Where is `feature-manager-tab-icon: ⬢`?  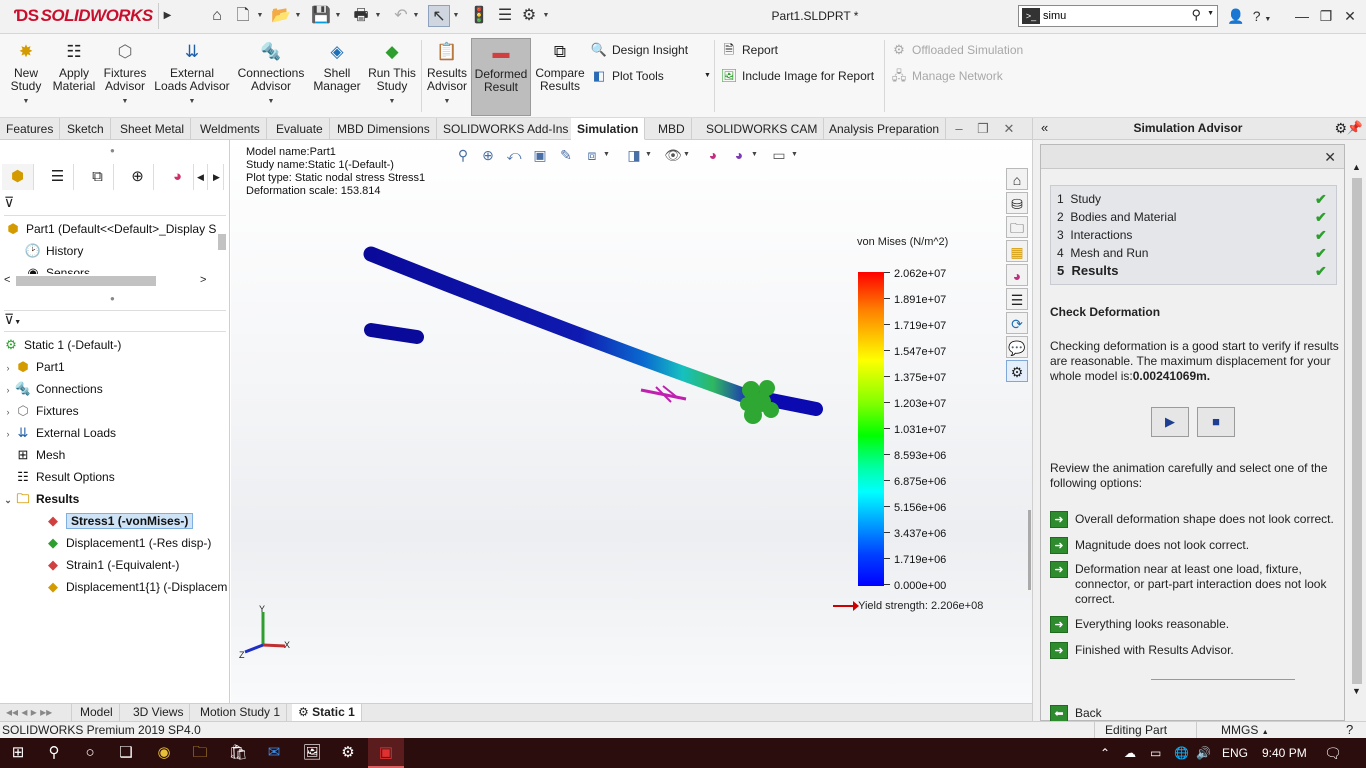 feature-manager-tab-icon: ⬢ is located at coordinates (18, 177).